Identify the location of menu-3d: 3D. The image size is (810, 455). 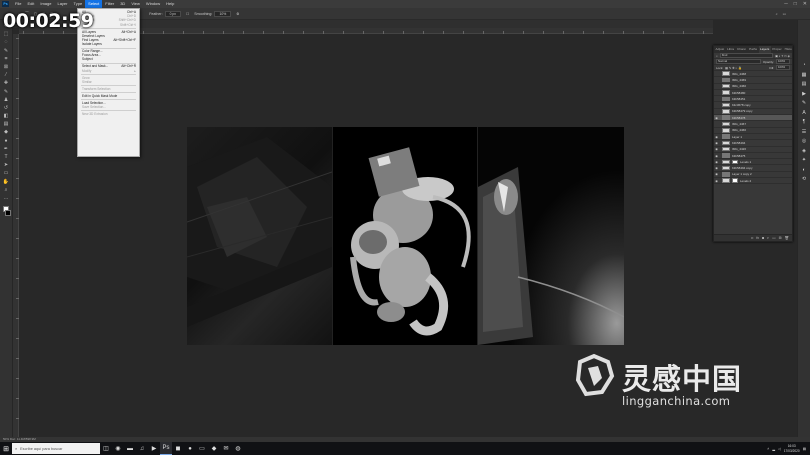
(122, 4).